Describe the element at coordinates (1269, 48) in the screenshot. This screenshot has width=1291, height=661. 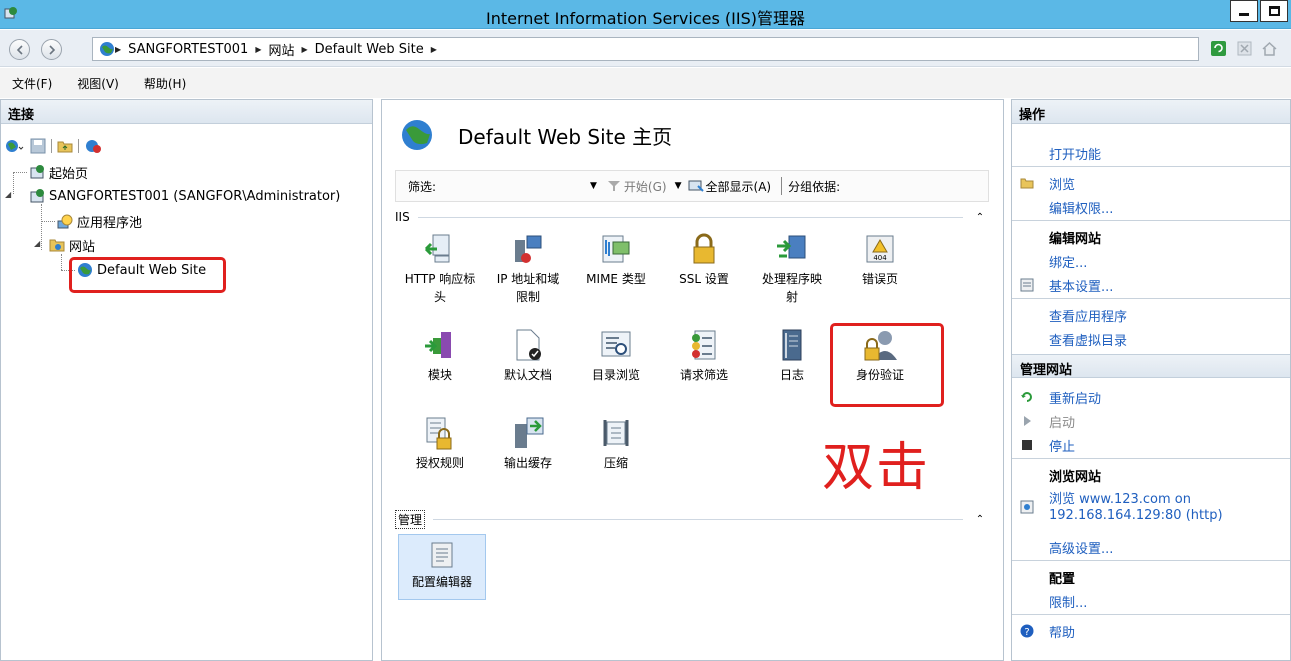
I see `home-icon` at that location.